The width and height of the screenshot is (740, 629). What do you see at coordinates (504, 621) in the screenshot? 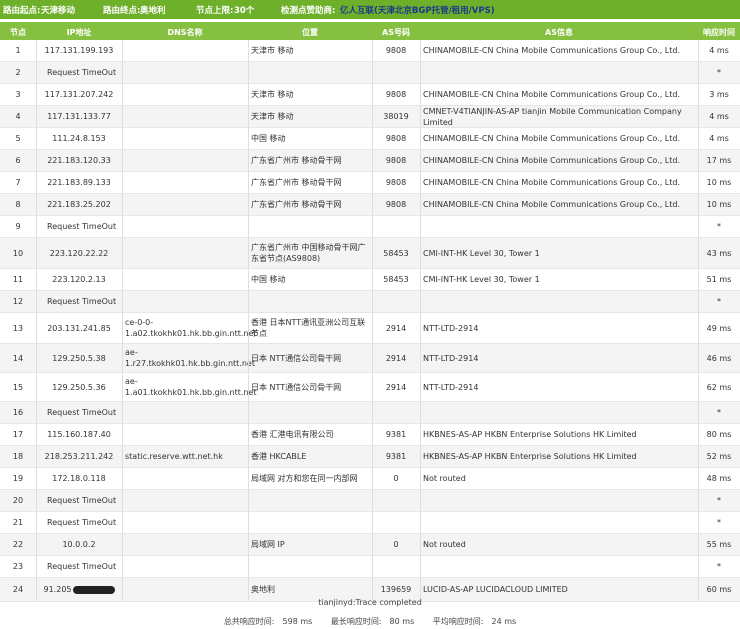
I see `avg-time-value: 24 ms` at bounding box center [504, 621].